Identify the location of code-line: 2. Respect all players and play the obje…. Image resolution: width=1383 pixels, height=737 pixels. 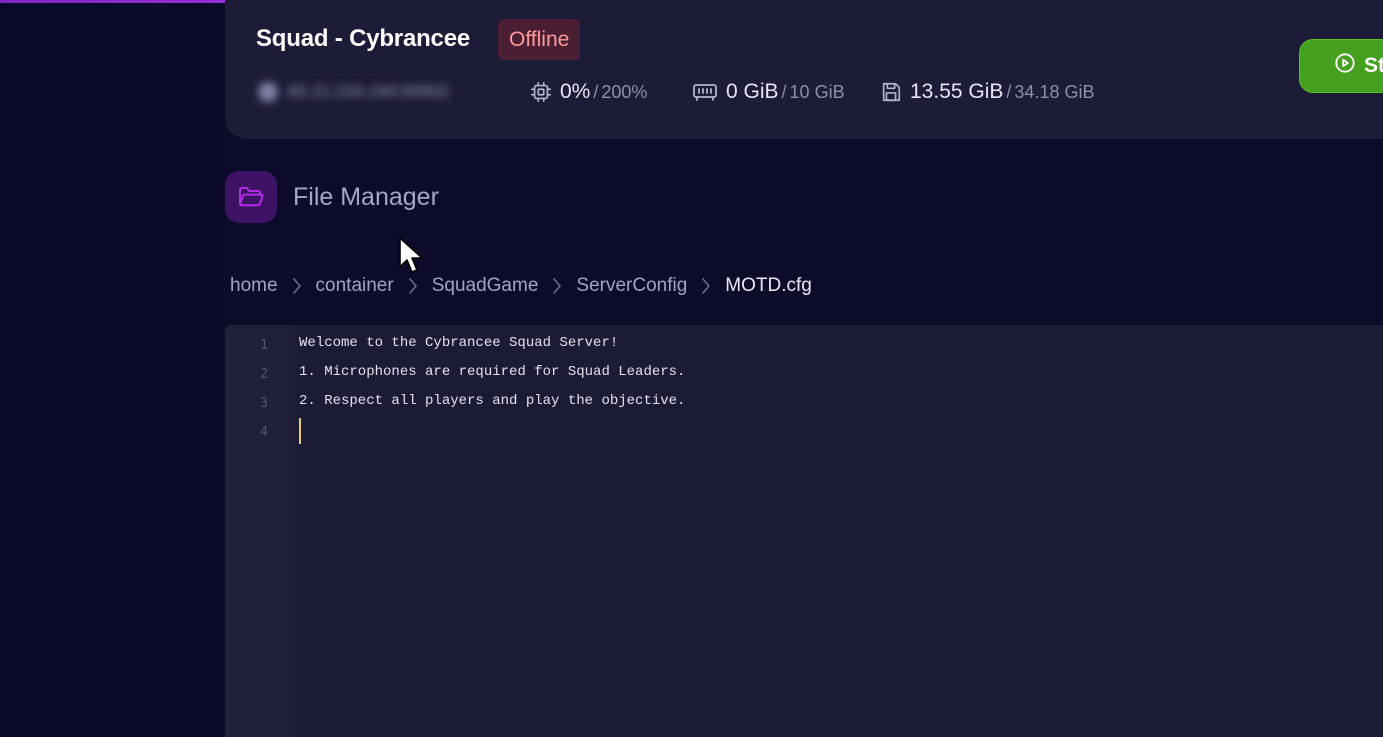
(492, 401).